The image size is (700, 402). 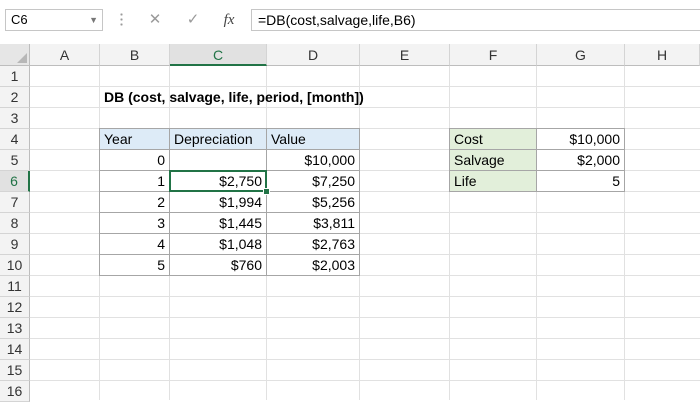 I want to click on column-header-f: F, so click(x=493, y=55).